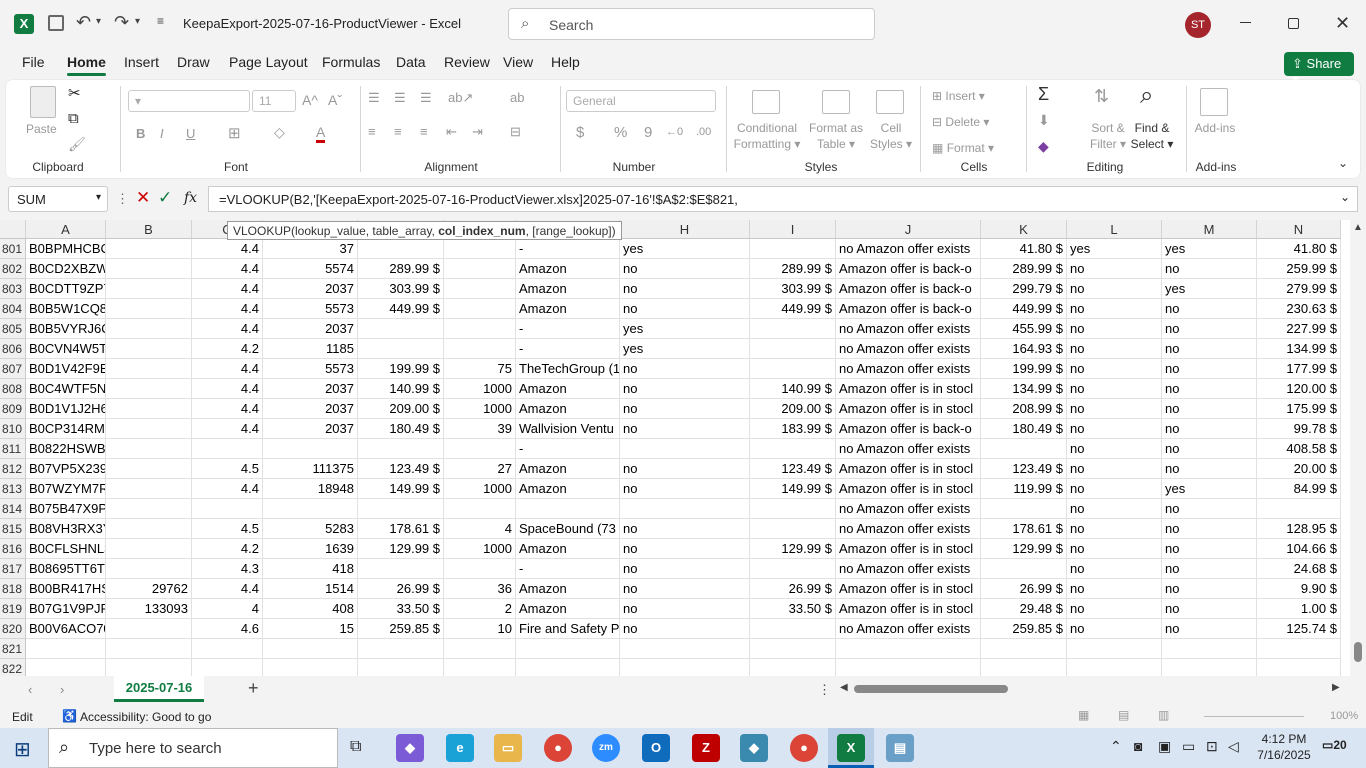 The width and height of the screenshot is (1366, 768). I want to click on cell-d: 18948, so click(310, 489).